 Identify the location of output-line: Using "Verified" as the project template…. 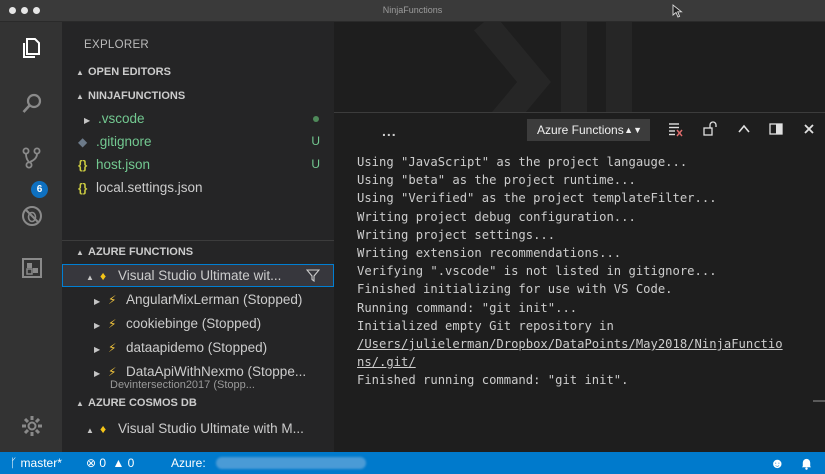
(537, 198).